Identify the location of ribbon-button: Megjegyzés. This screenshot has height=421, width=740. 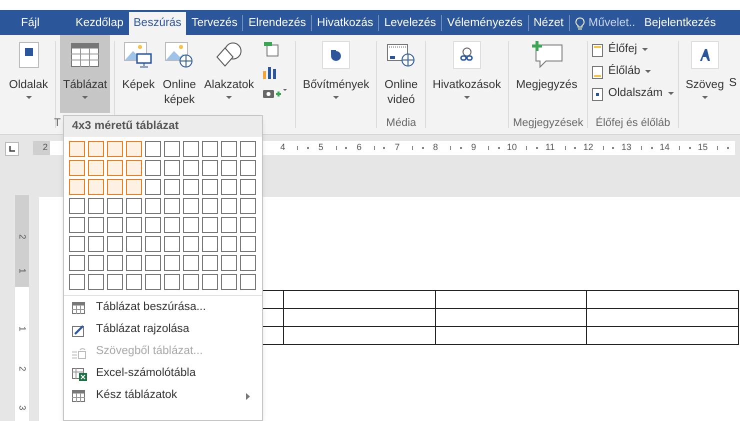
(546, 74).